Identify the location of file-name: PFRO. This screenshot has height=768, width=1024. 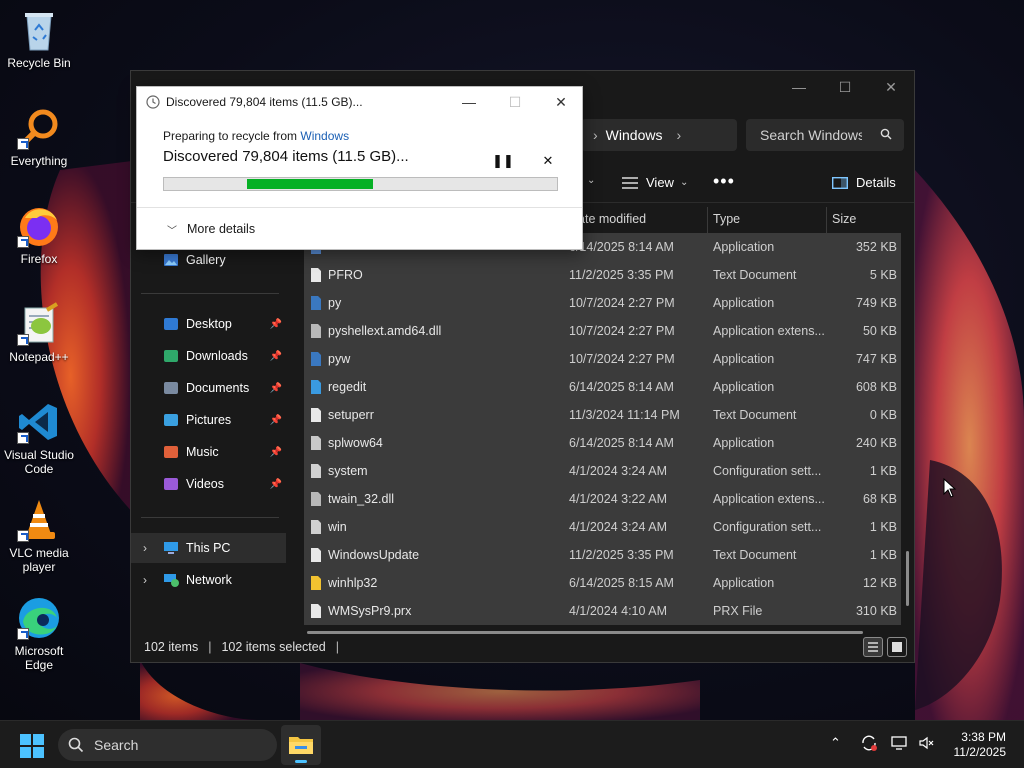
(345, 275).